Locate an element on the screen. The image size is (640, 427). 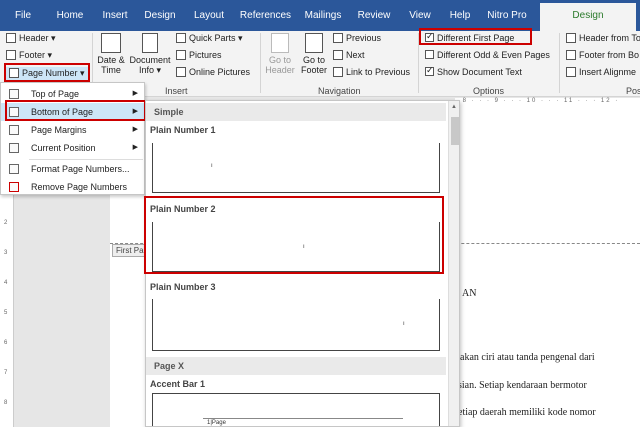
calendar-icon is located at coordinates (111, 43).